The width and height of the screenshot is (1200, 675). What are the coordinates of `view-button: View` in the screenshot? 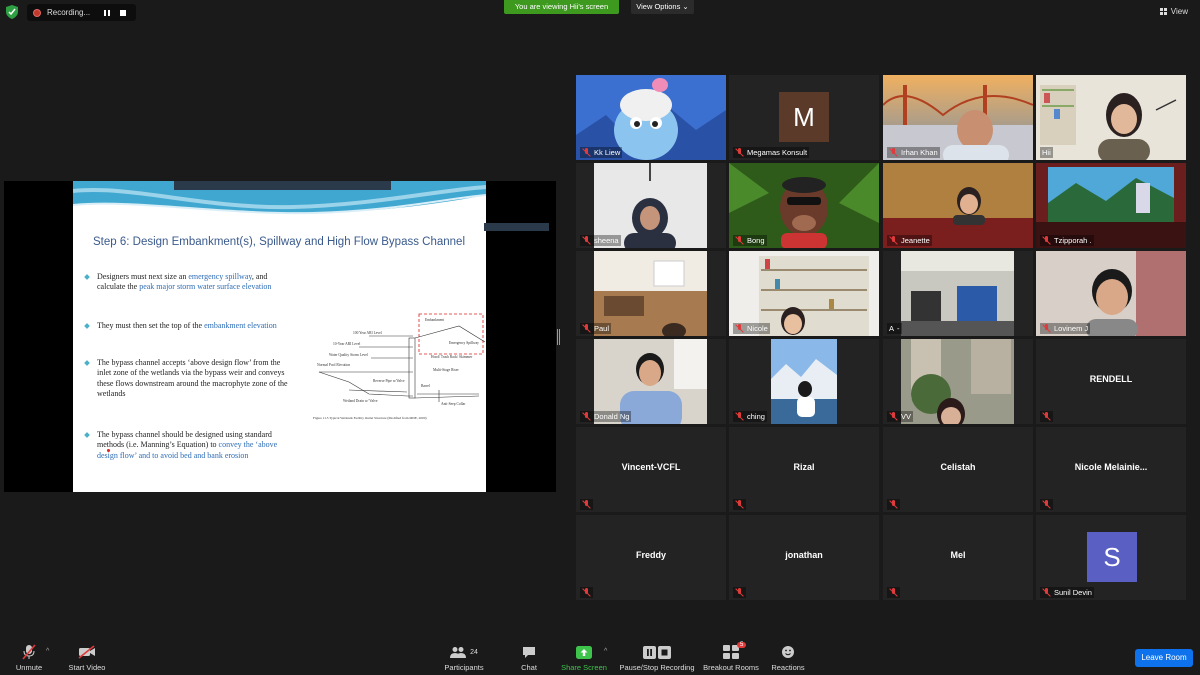 It's located at (1173, 11).